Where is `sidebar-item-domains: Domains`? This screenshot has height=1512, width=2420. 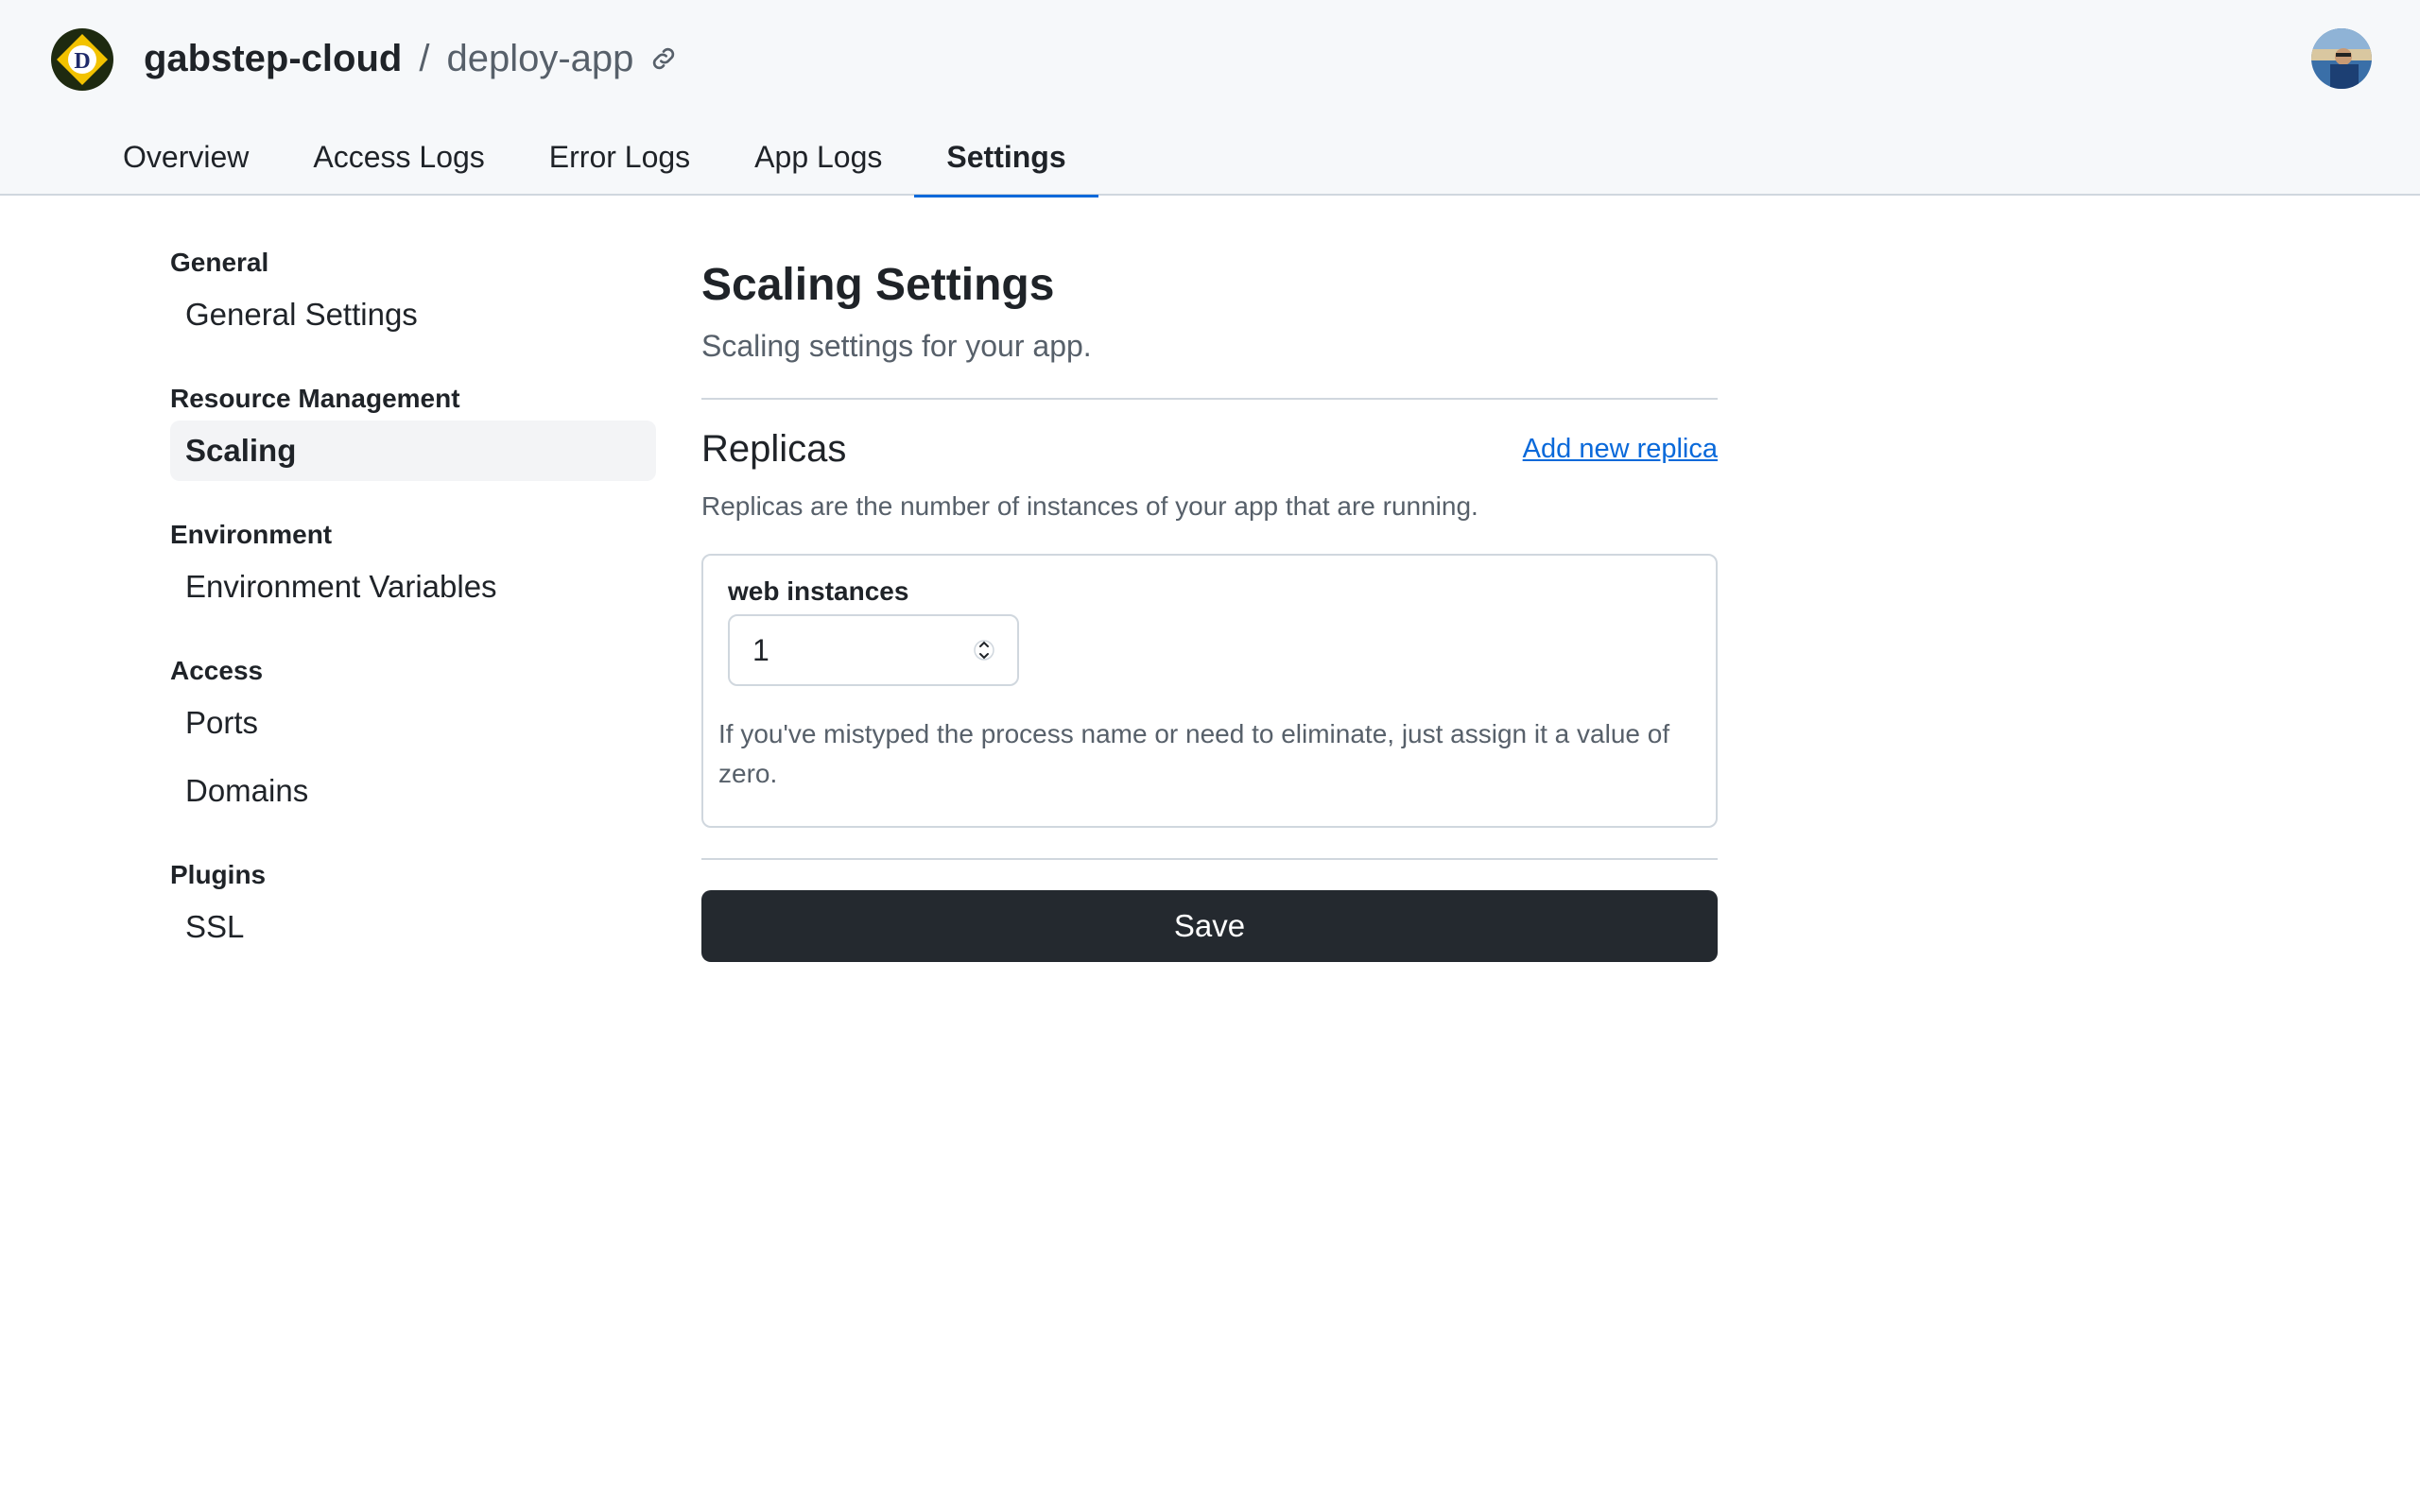
sidebar-item-domains: Domains is located at coordinates (413, 791).